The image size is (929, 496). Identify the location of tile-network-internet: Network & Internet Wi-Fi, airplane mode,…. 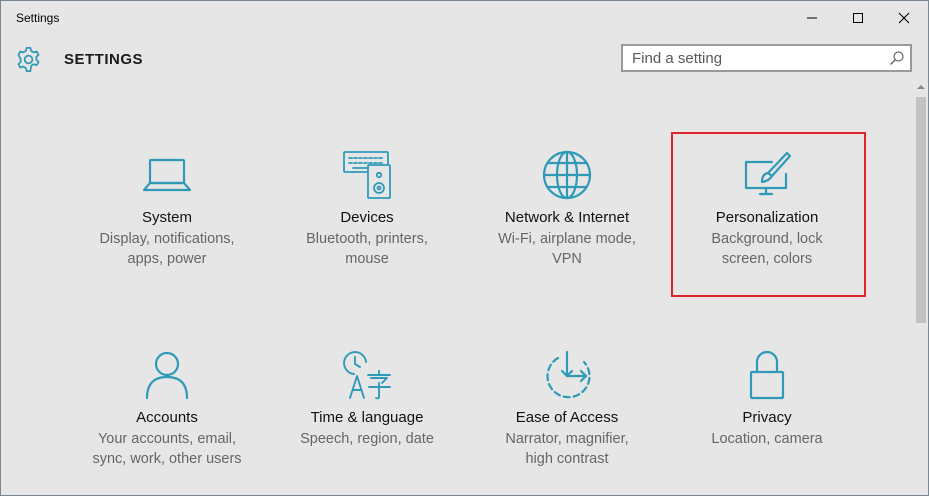
(567, 210).